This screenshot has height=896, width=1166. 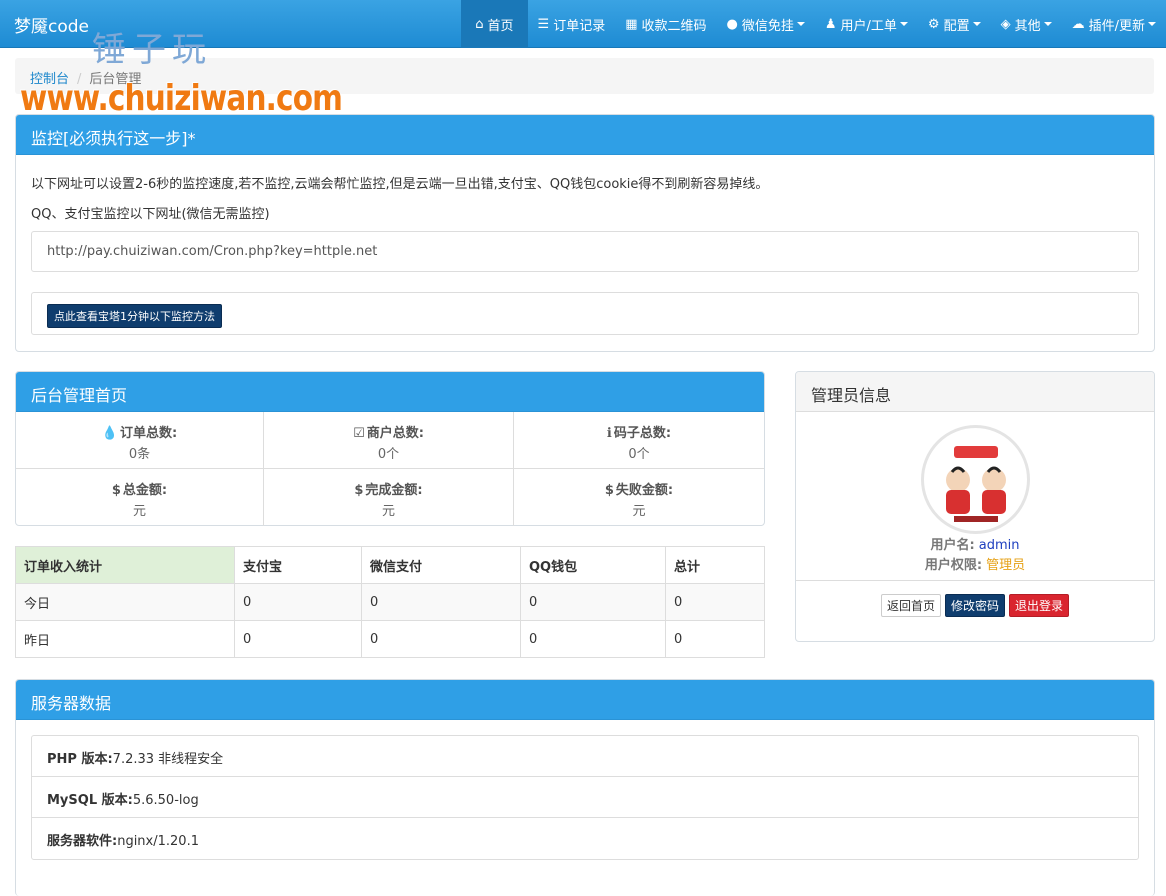 I want to click on stat-failed-amount: $ 失败金额: 元, so click(x=639, y=497).